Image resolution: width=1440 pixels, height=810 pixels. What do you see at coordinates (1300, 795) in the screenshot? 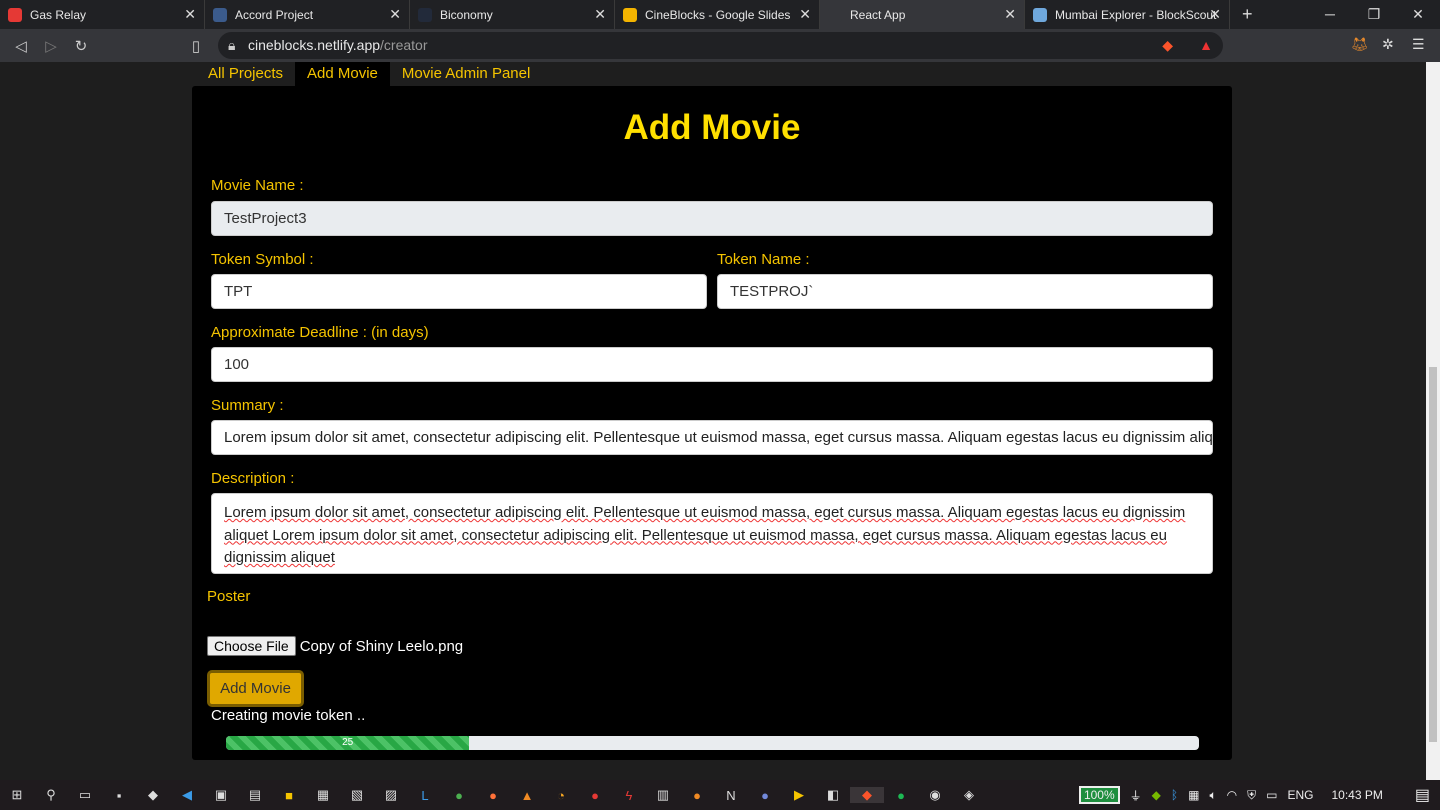
I see `language-indicator: ENG` at bounding box center [1300, 795].